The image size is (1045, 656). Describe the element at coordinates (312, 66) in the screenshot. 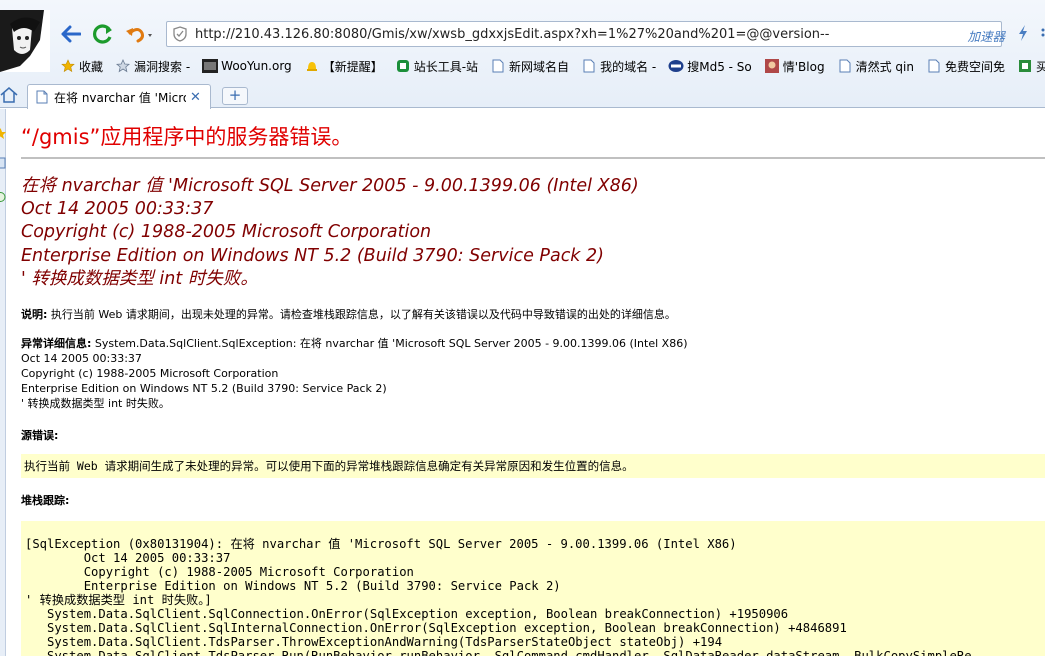

I see `bell-icon` at that location.